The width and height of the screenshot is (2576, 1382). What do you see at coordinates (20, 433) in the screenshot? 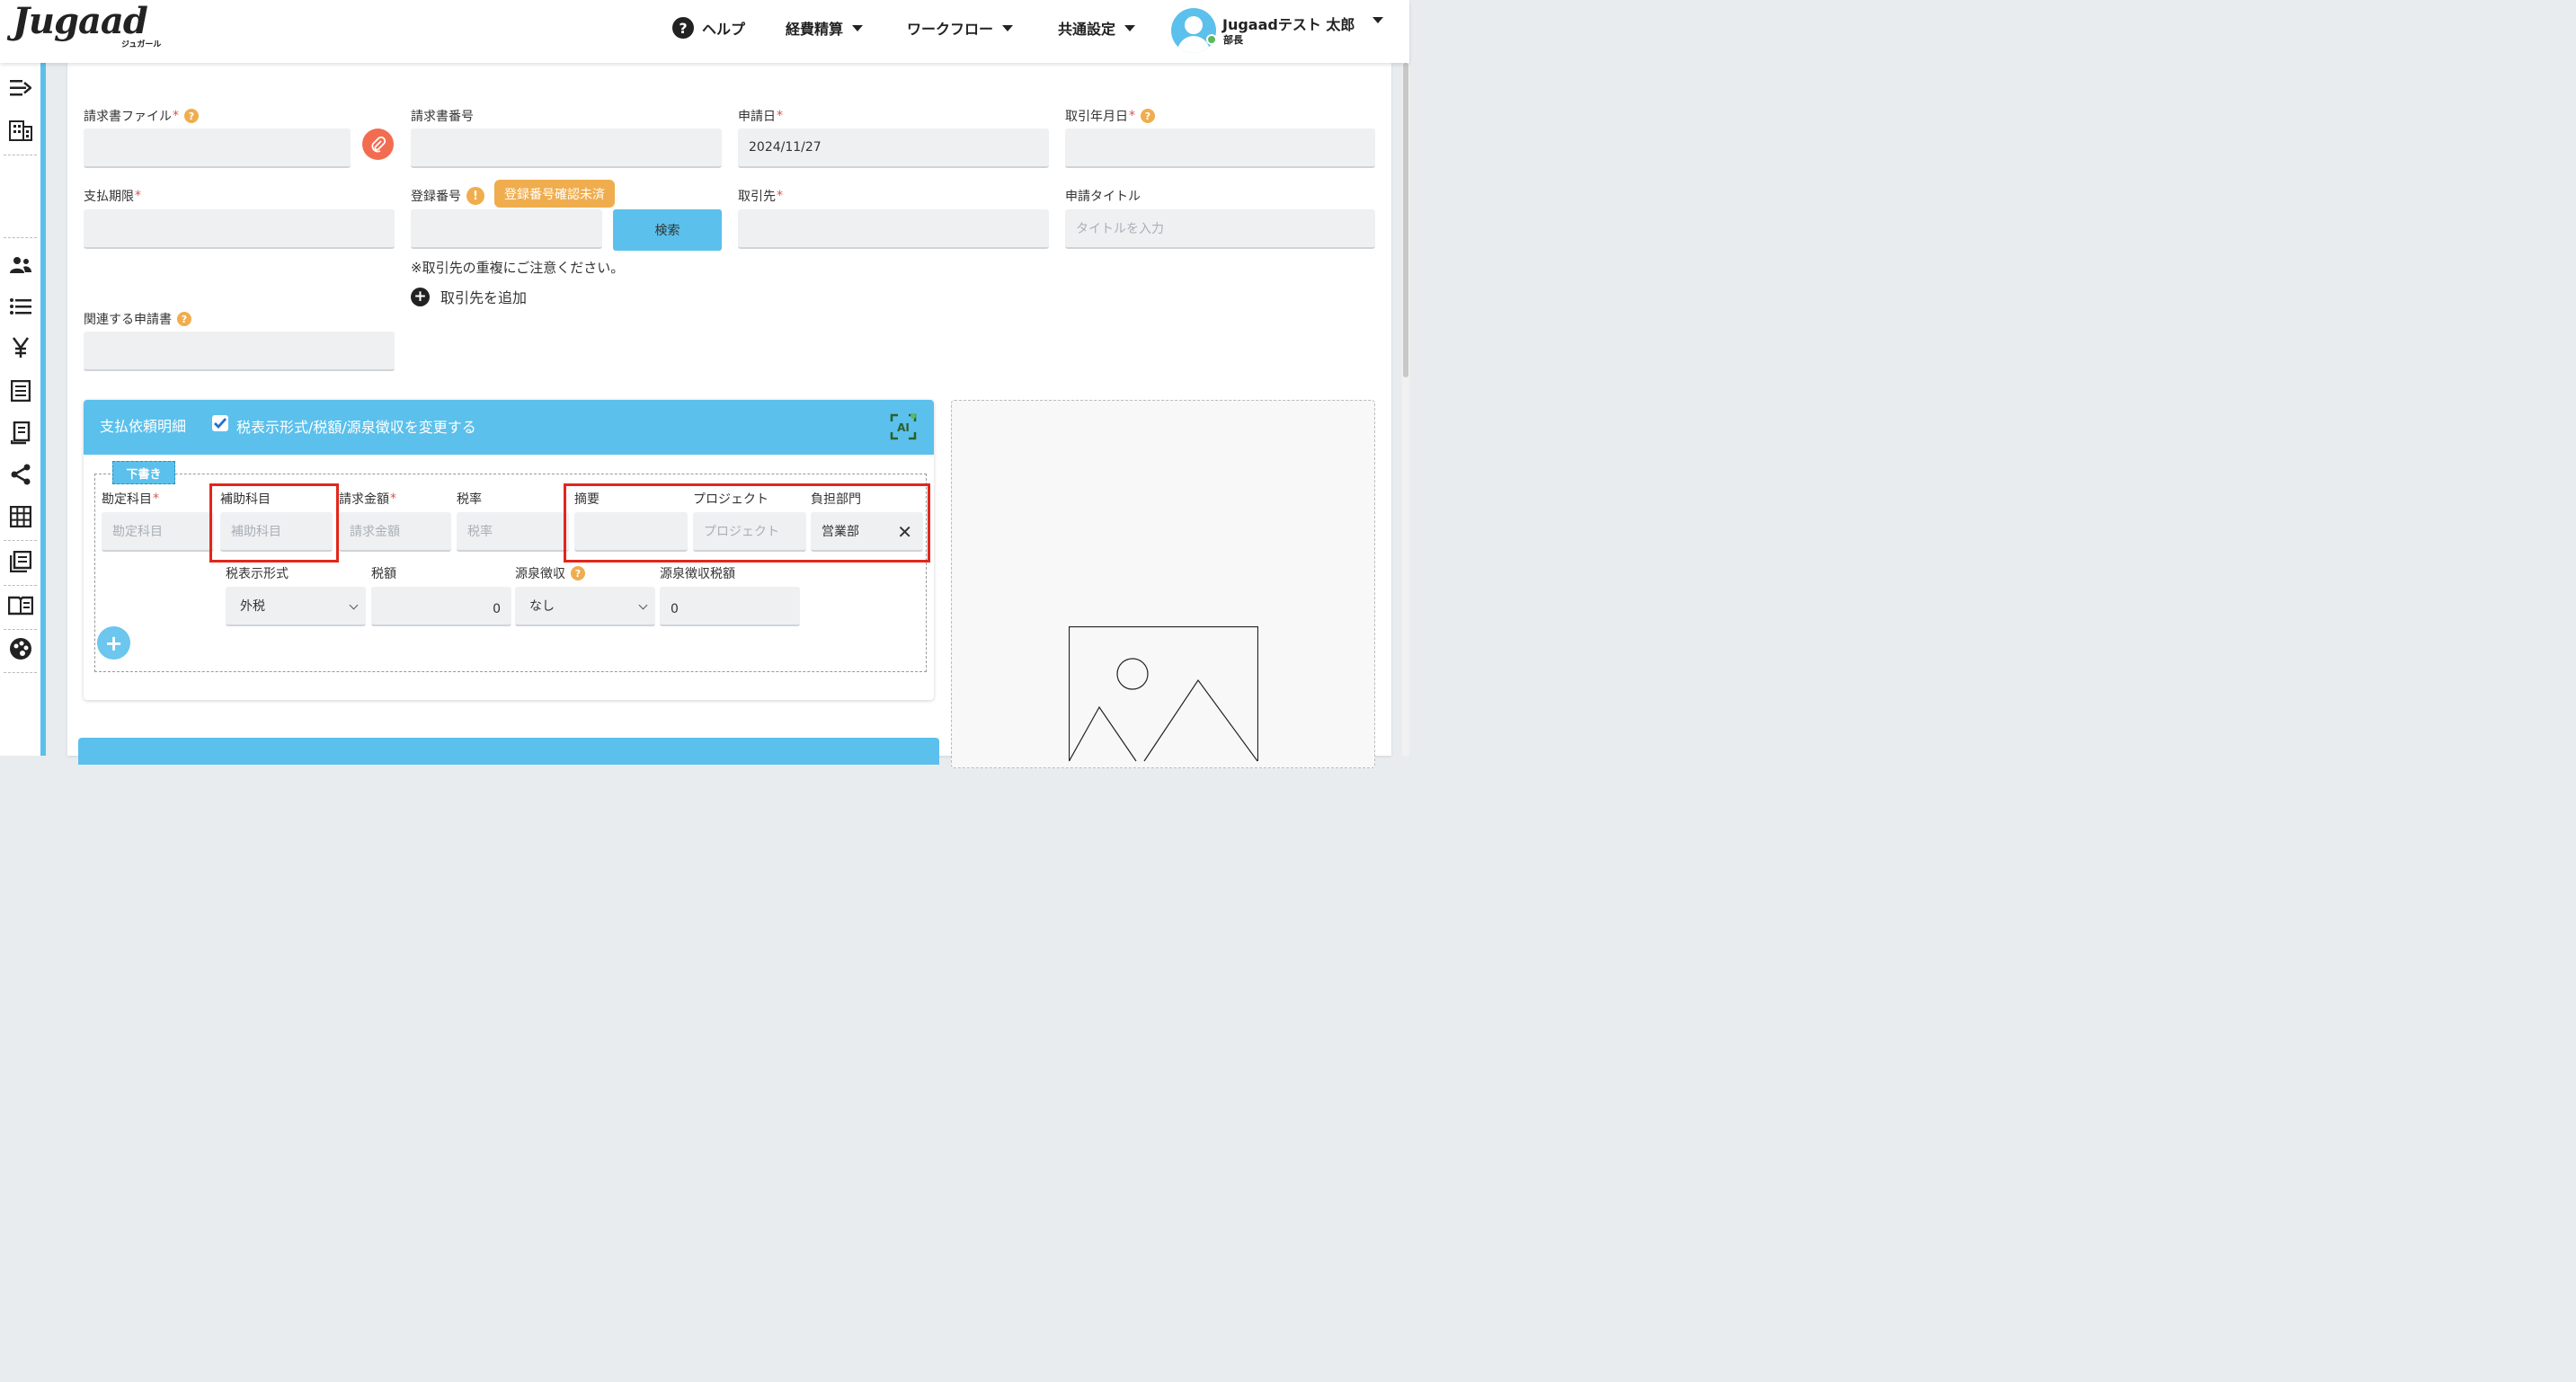
I see `receipt-icon` at bounding box center [20, 433].